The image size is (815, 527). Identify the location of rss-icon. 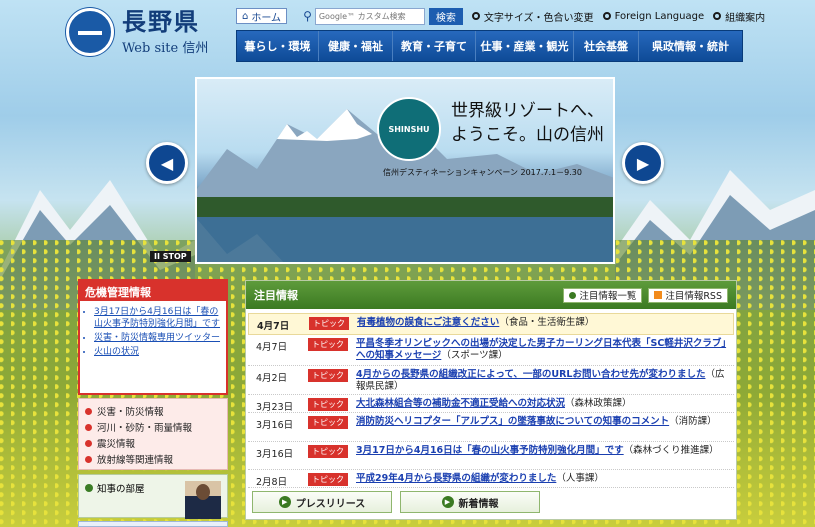
(658, 295).